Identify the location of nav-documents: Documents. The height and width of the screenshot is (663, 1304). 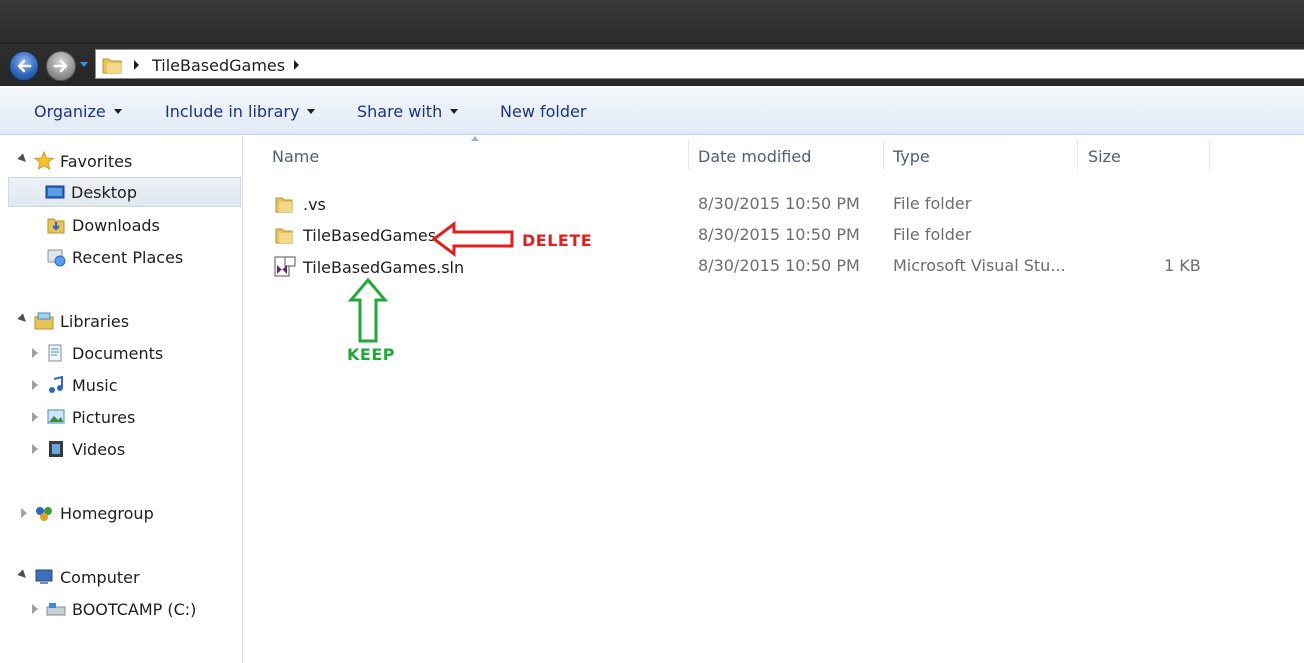
(104, 353).